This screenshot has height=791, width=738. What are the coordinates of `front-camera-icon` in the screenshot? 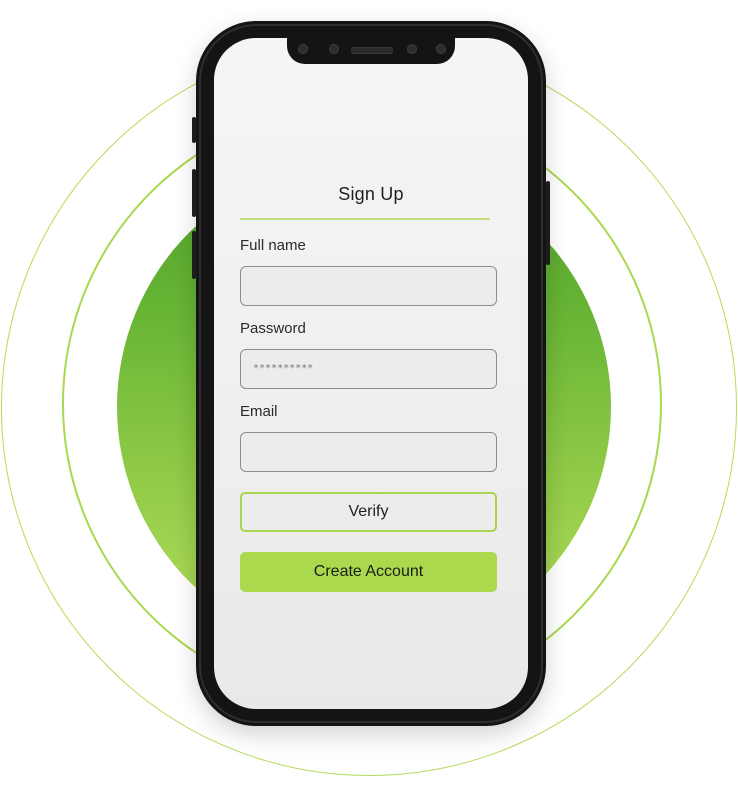 It's located at (441, 49).